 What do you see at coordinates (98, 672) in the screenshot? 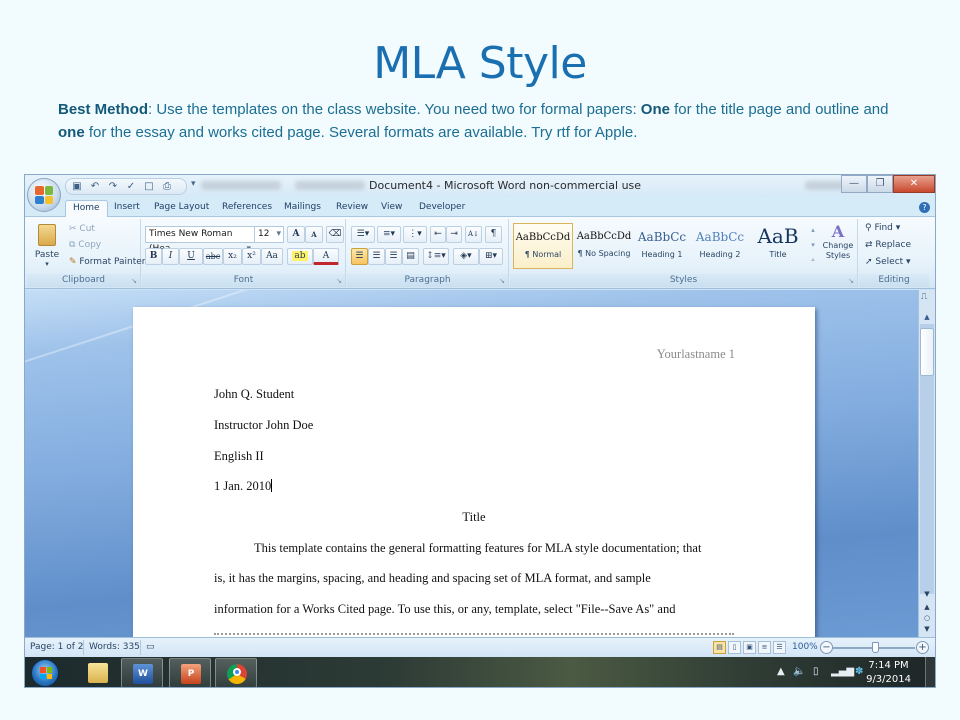
I see `taskbar-explorer` at bounding box center [98, 672].